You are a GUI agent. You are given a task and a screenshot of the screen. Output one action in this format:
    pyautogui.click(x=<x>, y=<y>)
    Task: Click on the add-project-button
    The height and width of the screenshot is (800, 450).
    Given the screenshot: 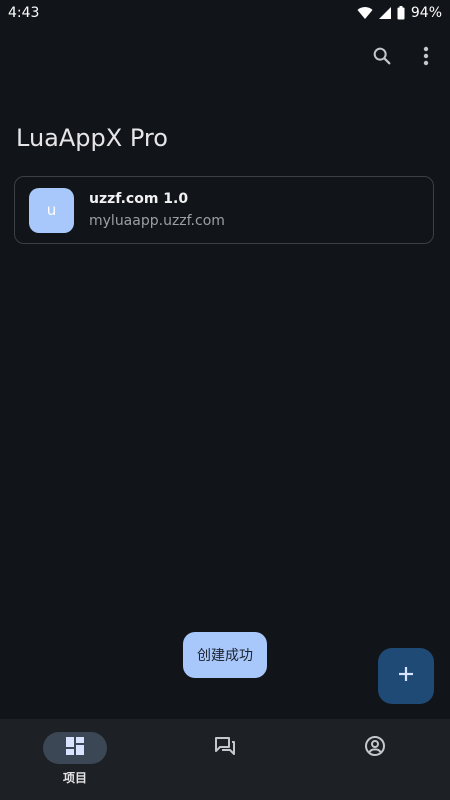 What is the action you would take?
    pyautogui.click(x=406, y=676)
    